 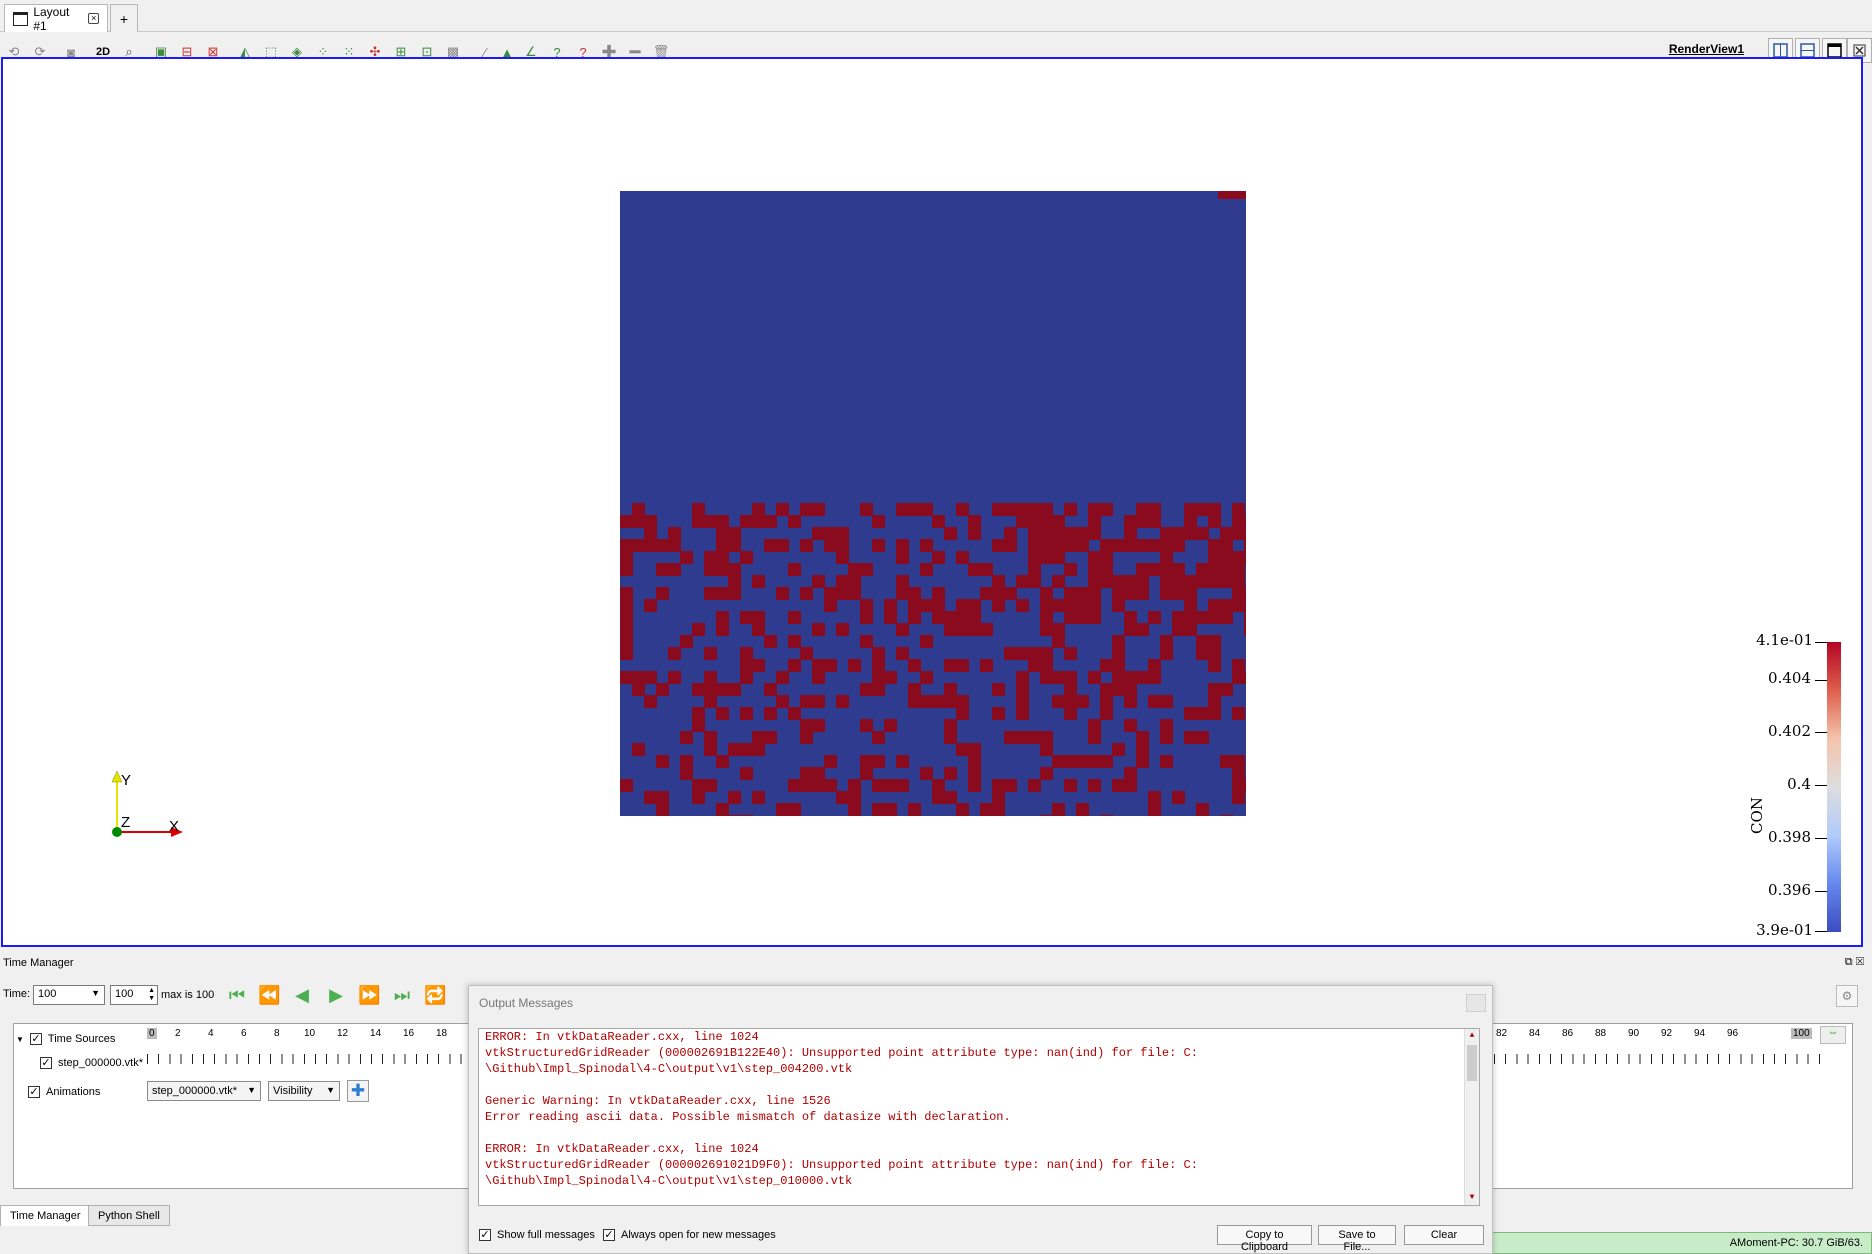 I want to click on scroll-up-icon: ▲, so click(x=1472, y=1036).